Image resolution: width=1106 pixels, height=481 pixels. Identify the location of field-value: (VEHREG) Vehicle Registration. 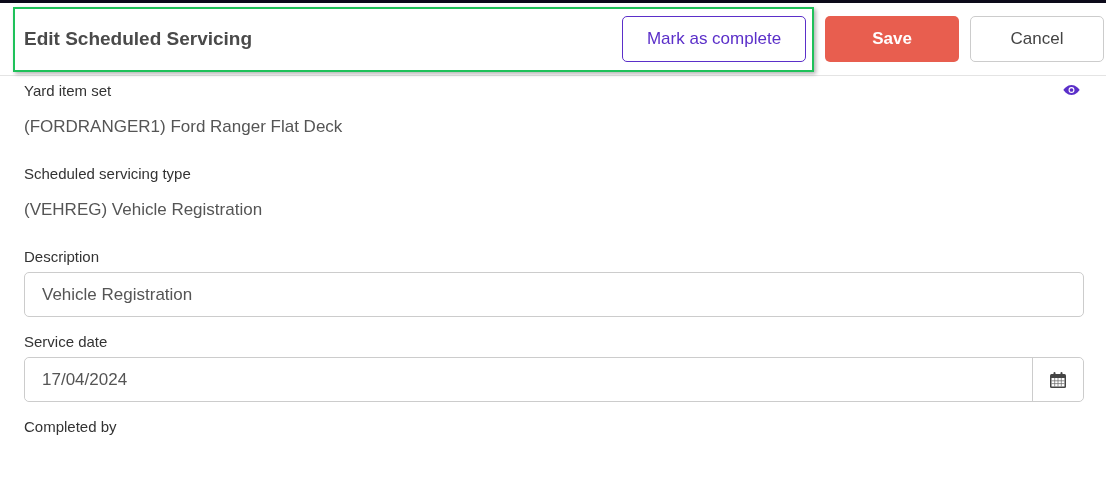
(144, 210).